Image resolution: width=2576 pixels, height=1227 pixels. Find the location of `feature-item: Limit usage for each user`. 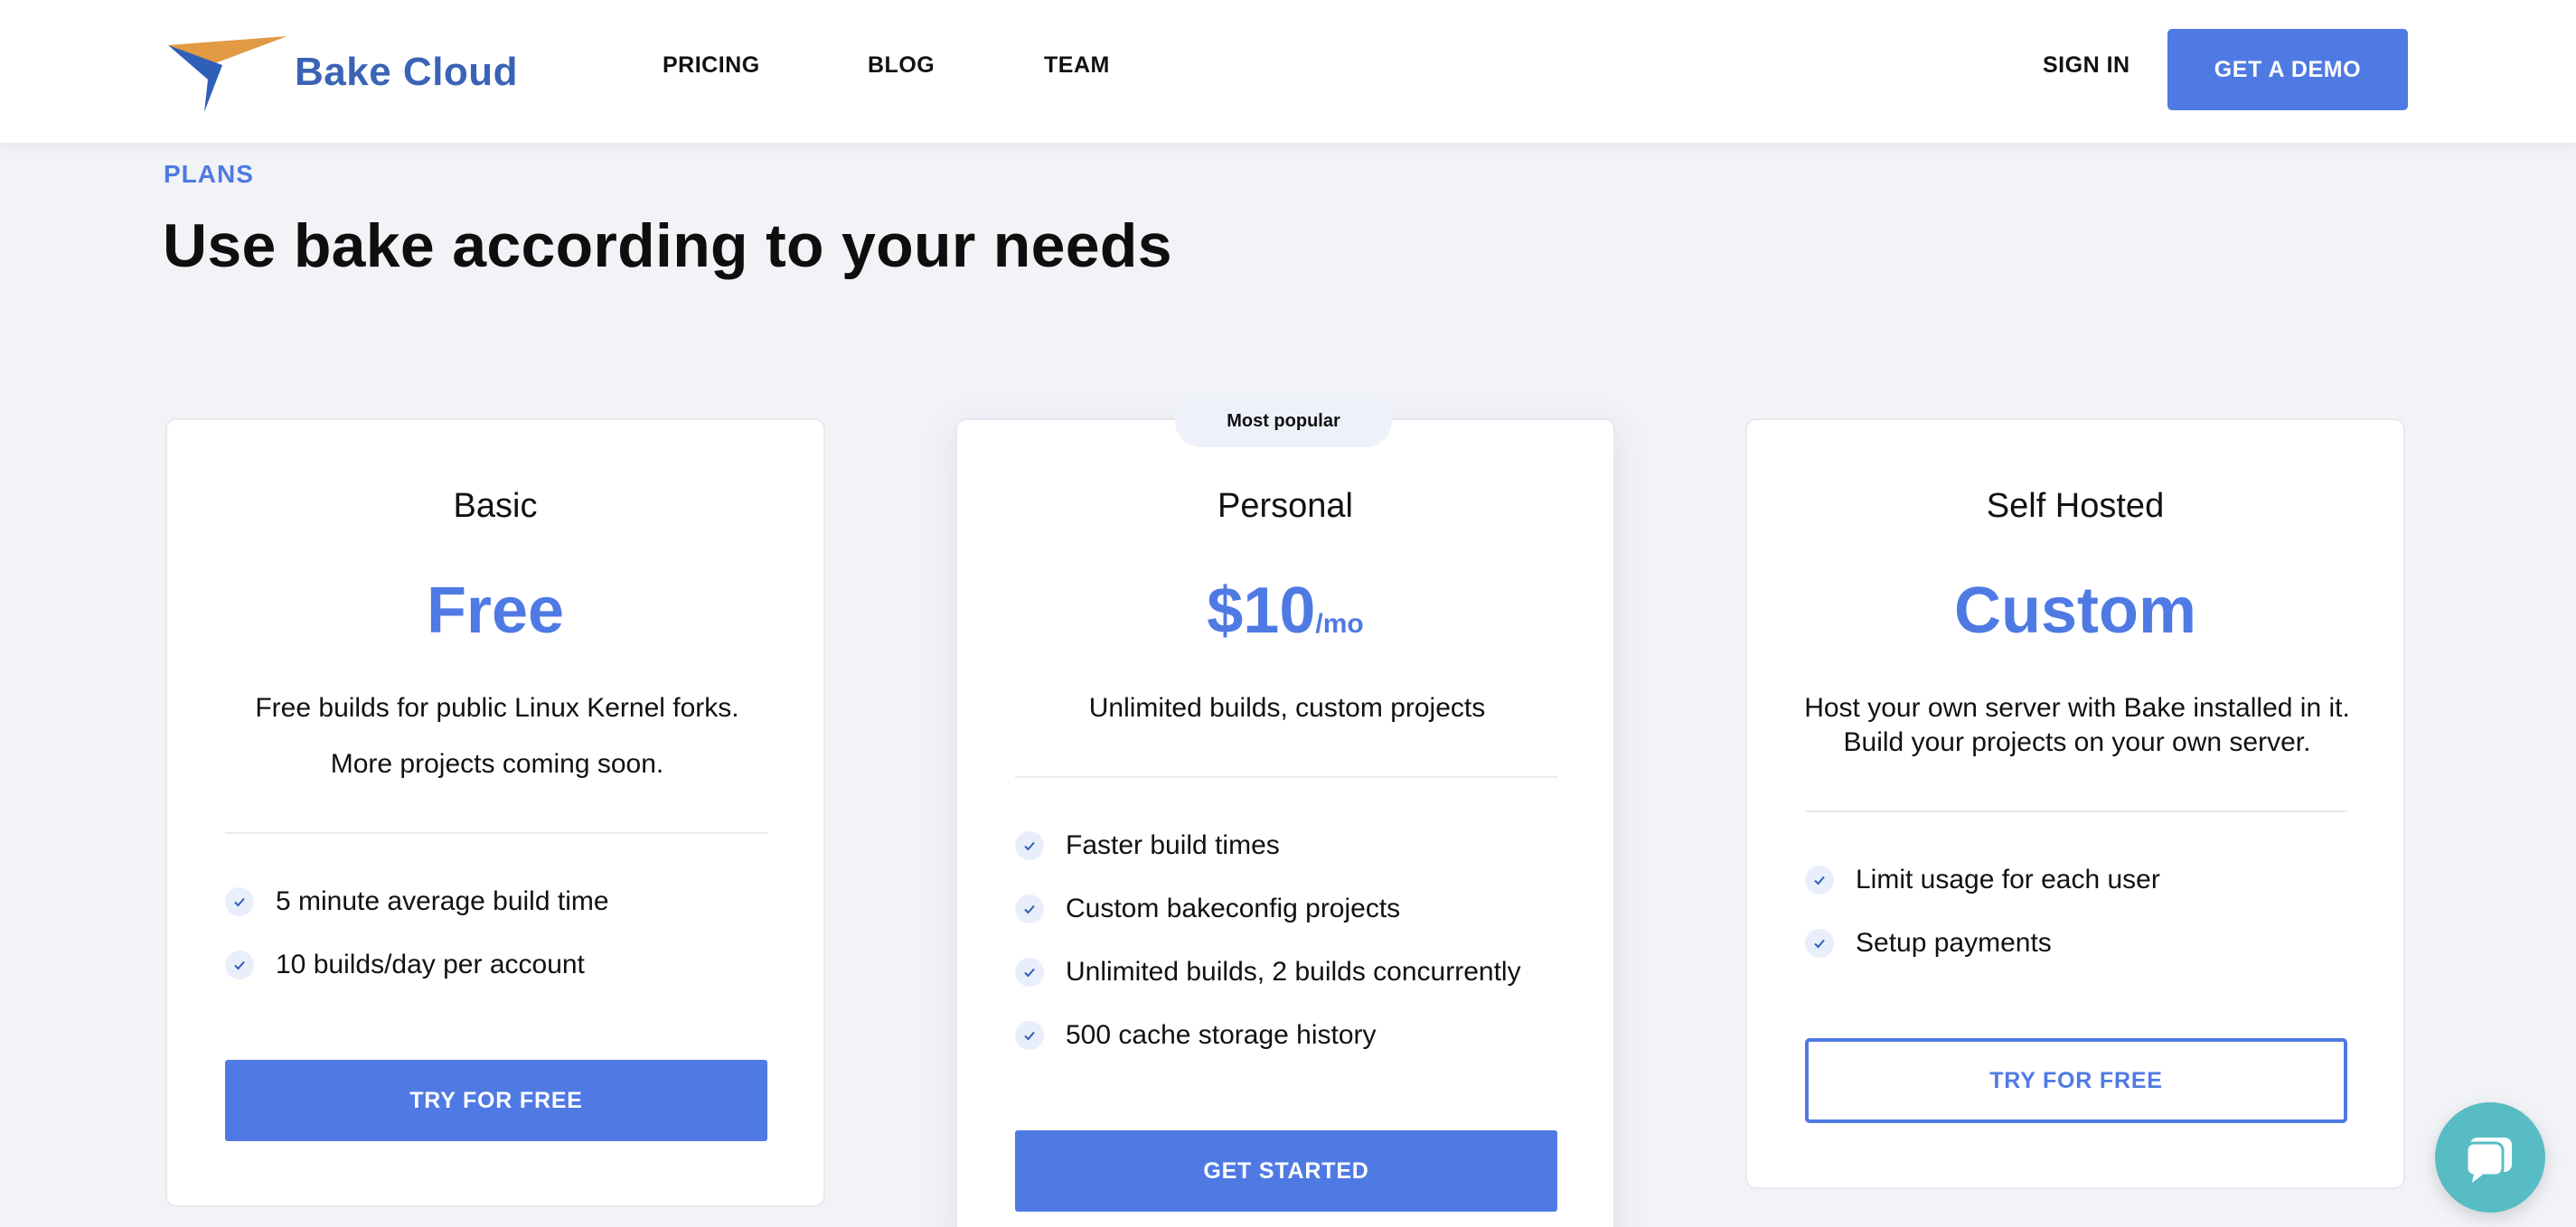

feature-item: Limit usage for each user is located at coordinates (1982, 880).